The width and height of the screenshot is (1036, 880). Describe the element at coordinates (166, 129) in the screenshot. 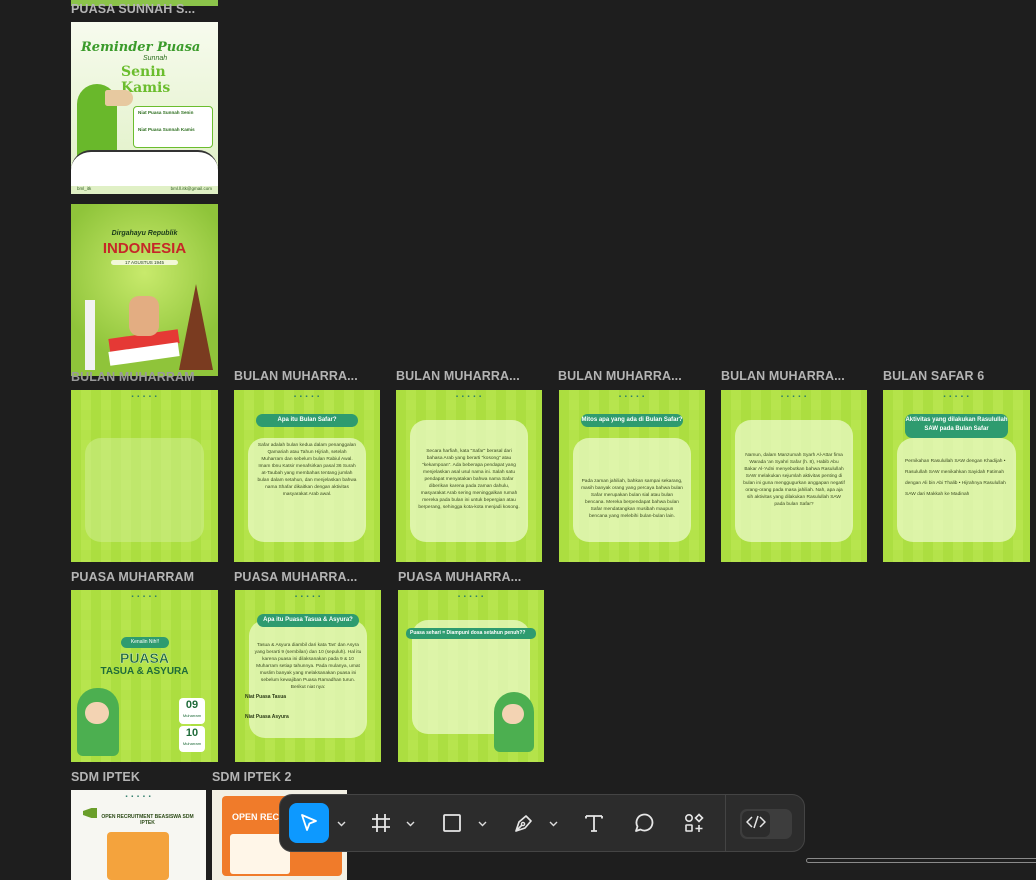

I see `niat-2: Niat Puasa Sunnah Kamis` at that location.